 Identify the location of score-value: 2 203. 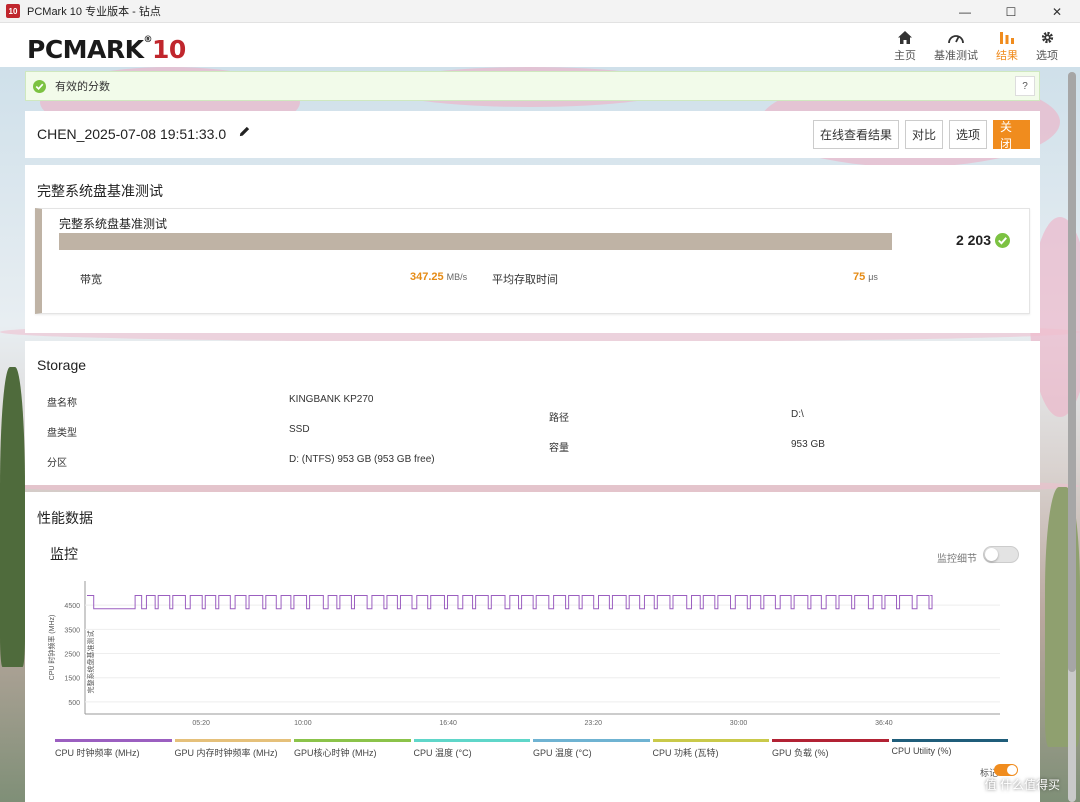
(973, 240).